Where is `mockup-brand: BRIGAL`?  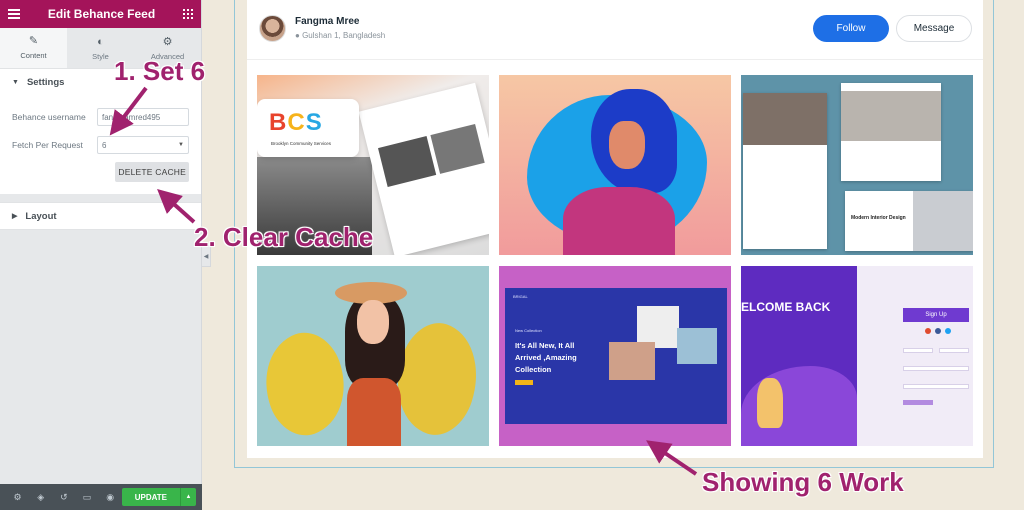 mockup-brand: BRIGAL is located at coordinates (520, 296).